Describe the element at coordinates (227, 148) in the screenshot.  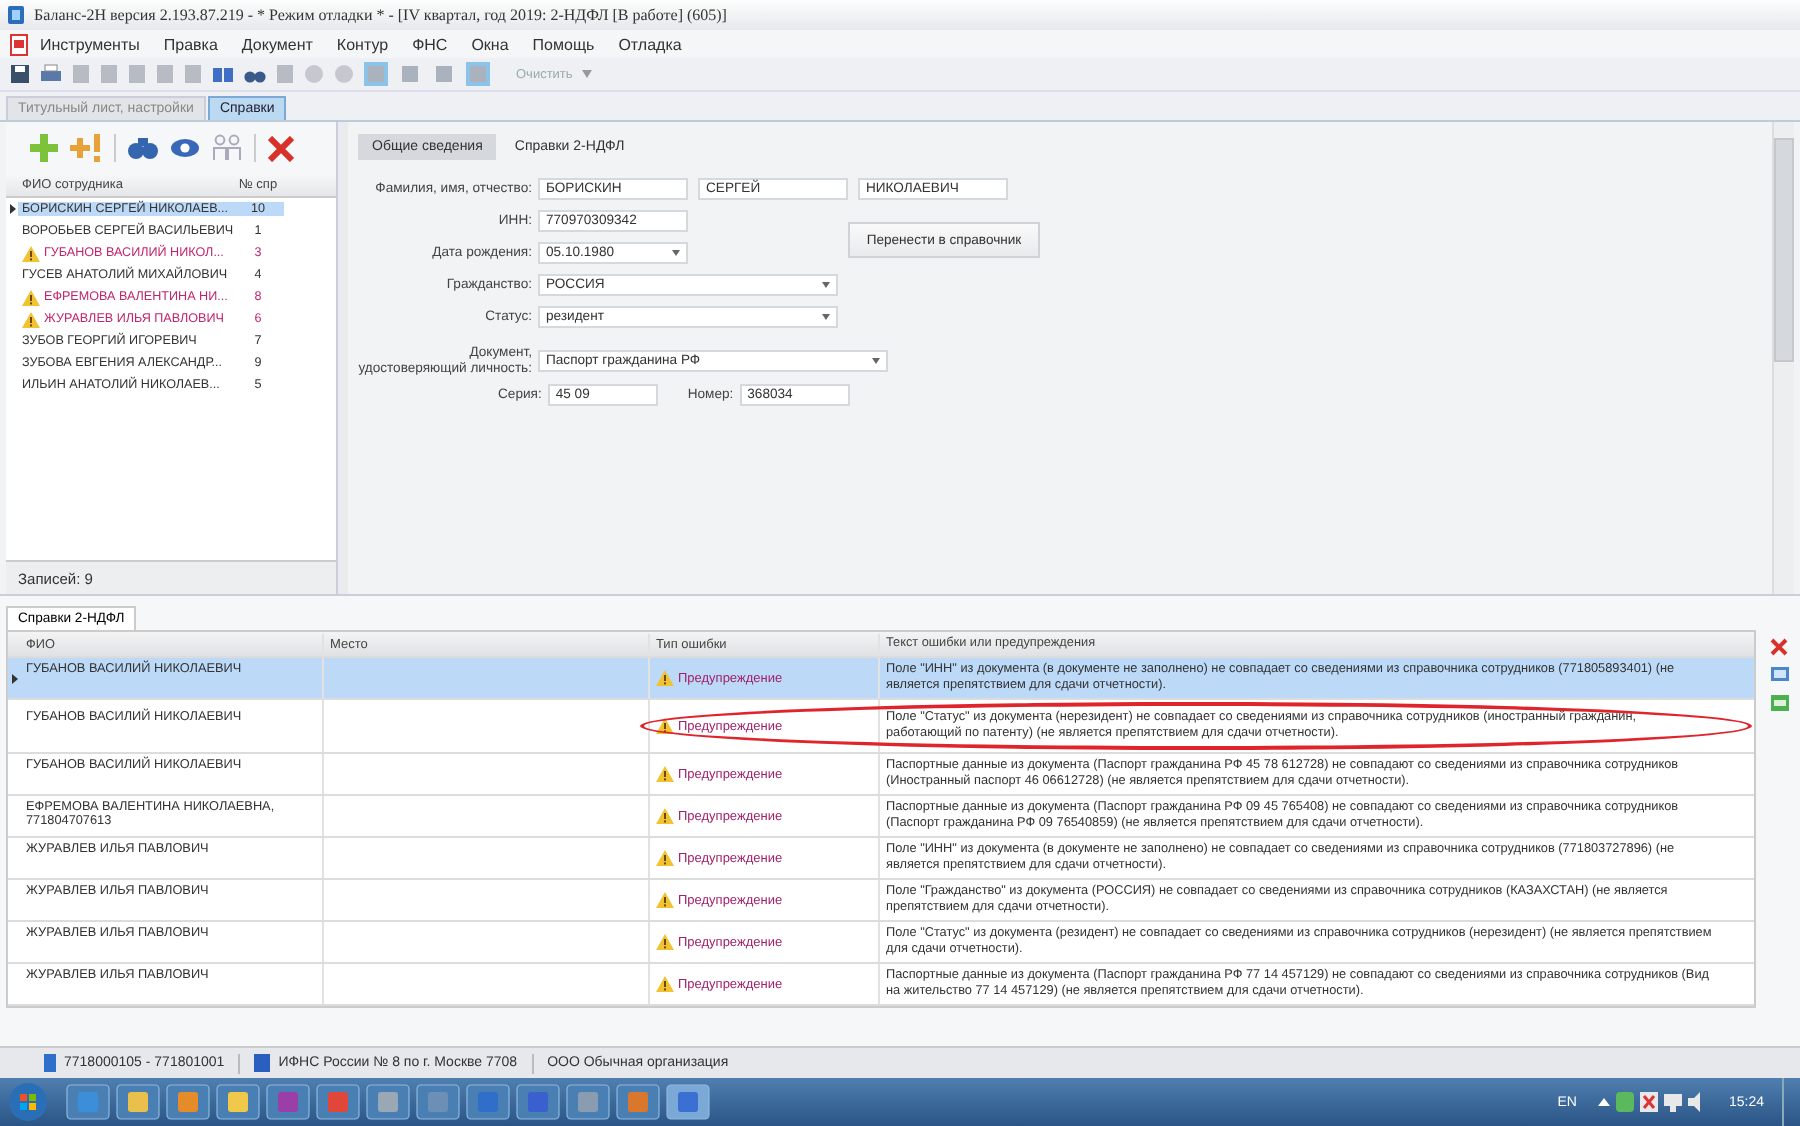
I see `people-icon` at that location.